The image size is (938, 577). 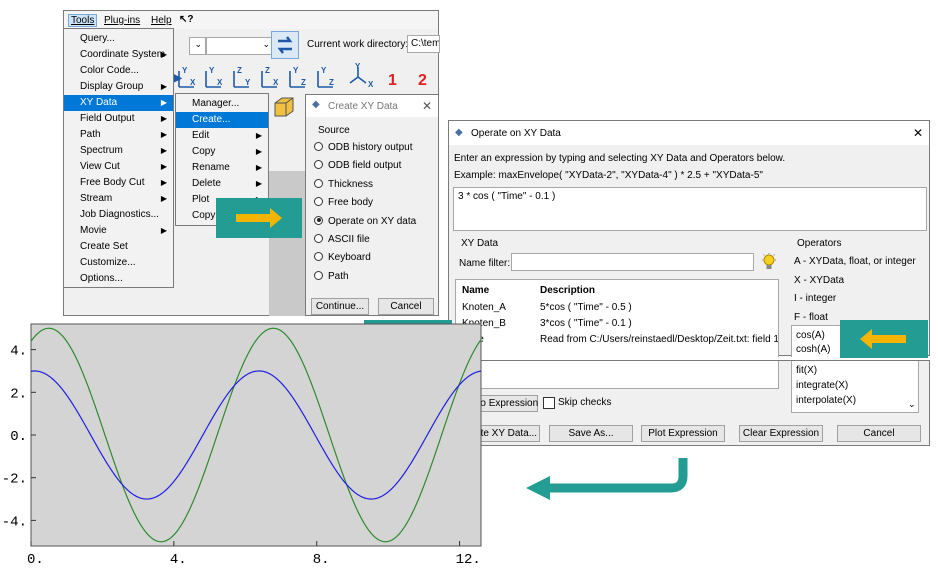 I want to click on scroll-down-icon: ⌄, so click(x=912, y=404).